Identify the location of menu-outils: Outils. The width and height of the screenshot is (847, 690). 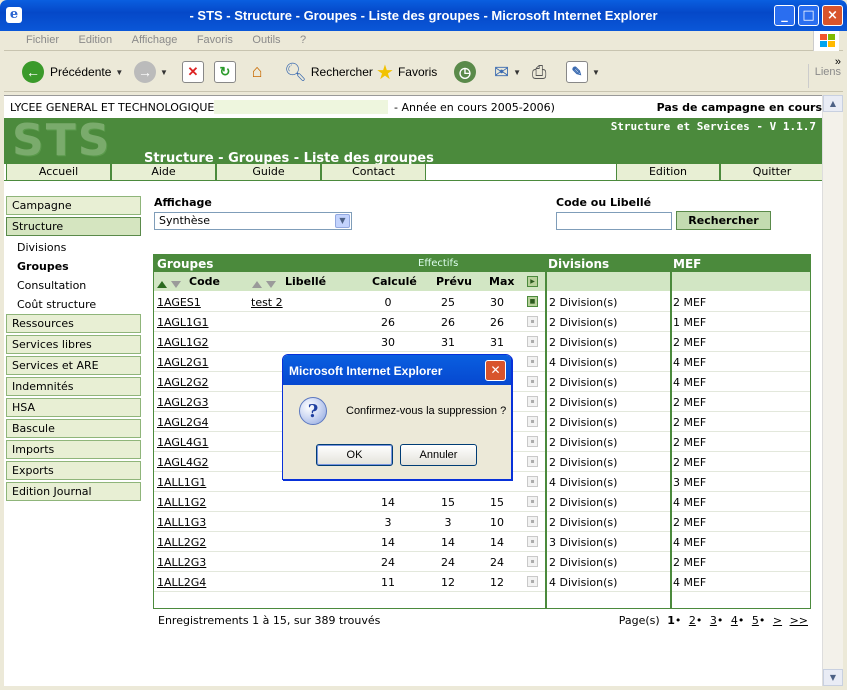
(266, 40).